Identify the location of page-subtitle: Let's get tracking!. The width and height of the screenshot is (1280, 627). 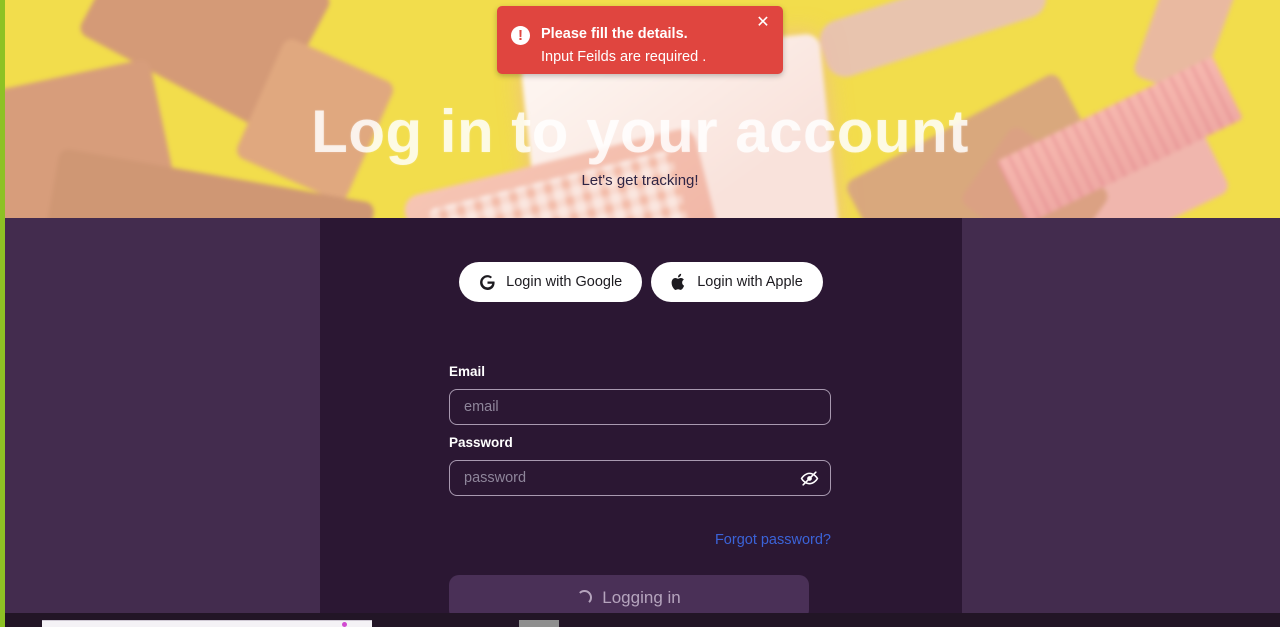
(640, 180).